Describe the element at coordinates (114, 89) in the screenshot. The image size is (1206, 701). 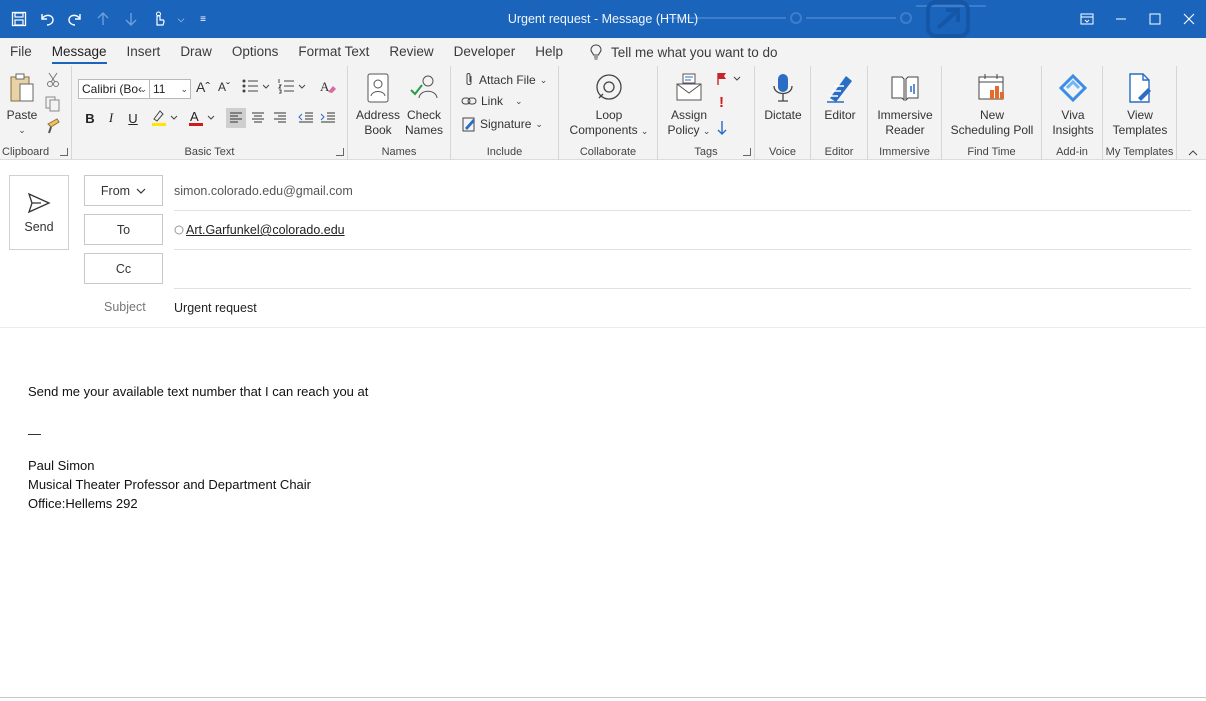
I see `font-name-box: Calibri (Bo‹ ⌄` at that location.